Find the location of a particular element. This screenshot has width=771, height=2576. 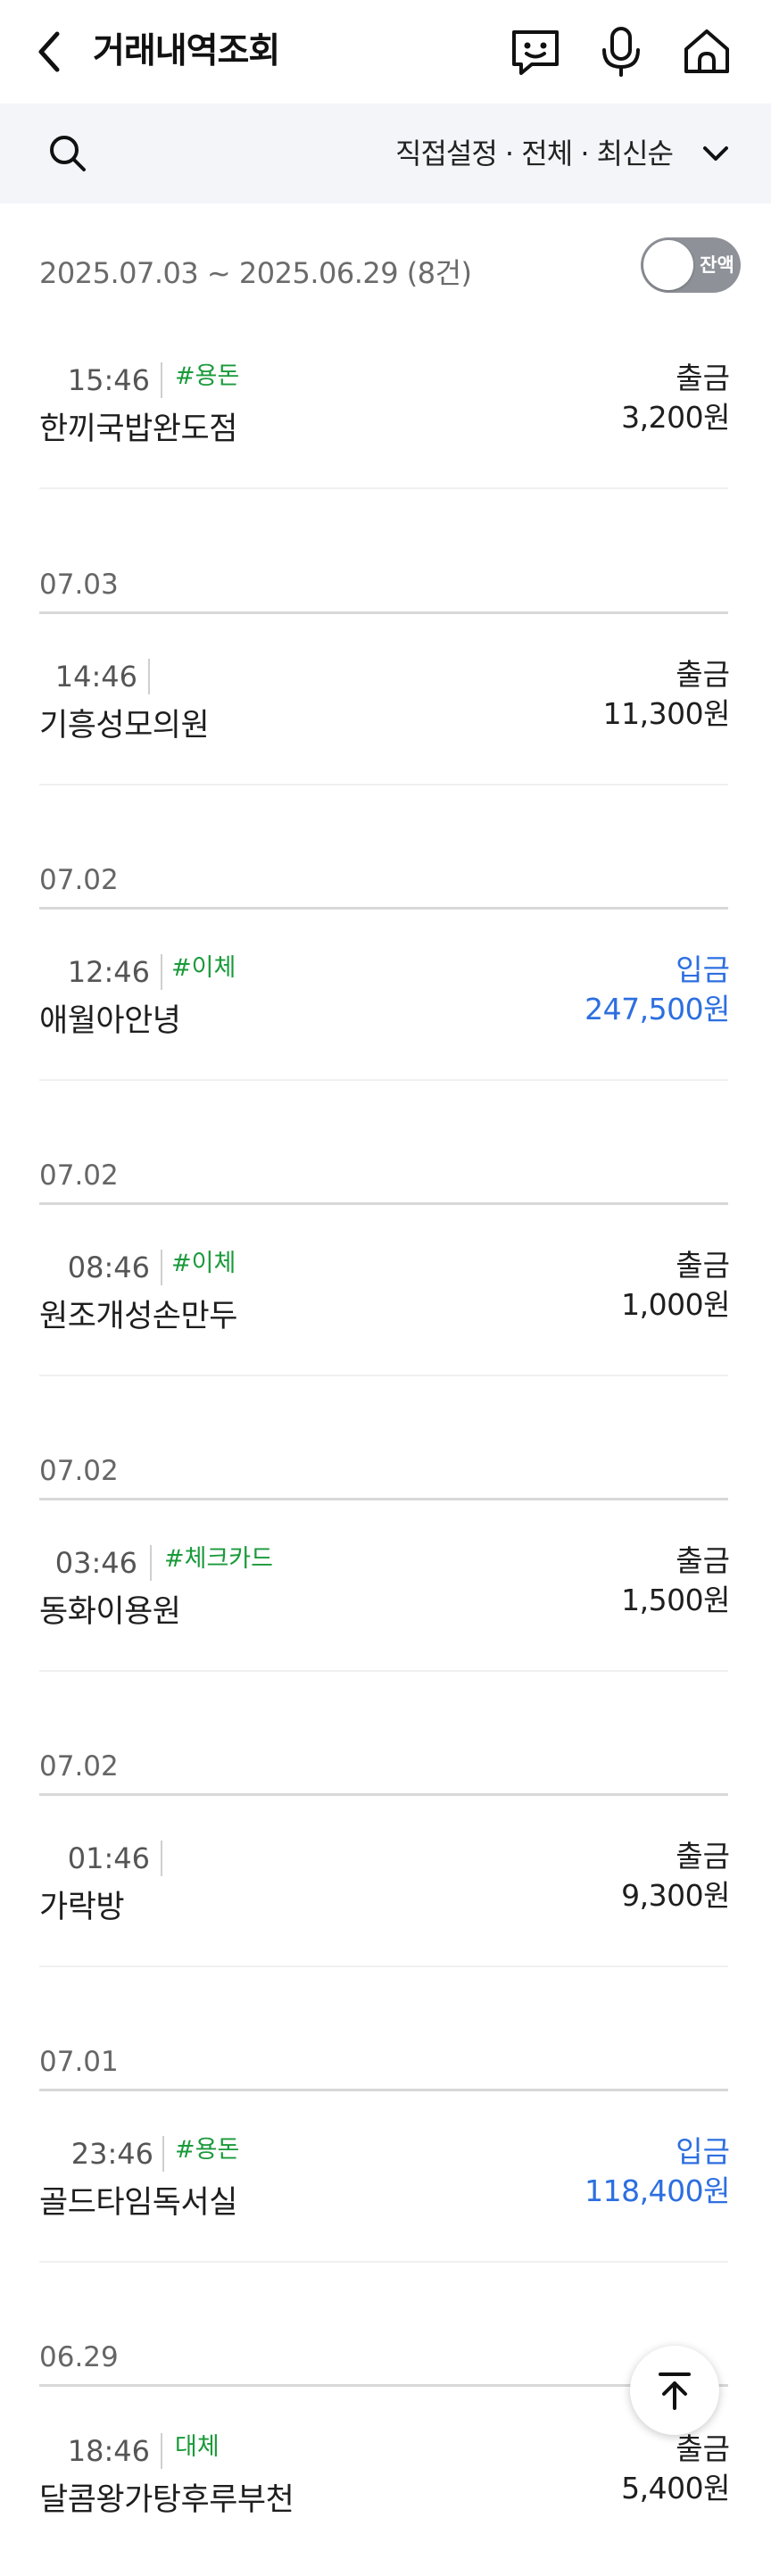

date-label: 07.03 is located at coordinates (79, 585).